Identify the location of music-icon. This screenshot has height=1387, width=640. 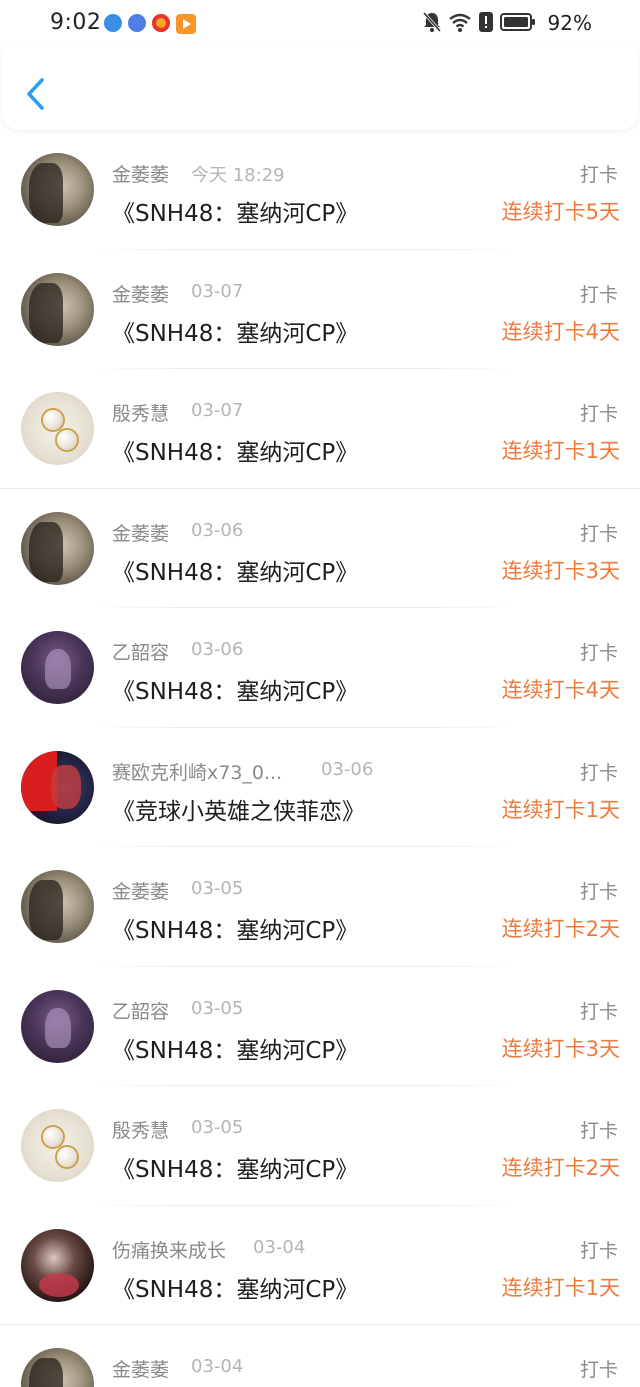
(137, 23).